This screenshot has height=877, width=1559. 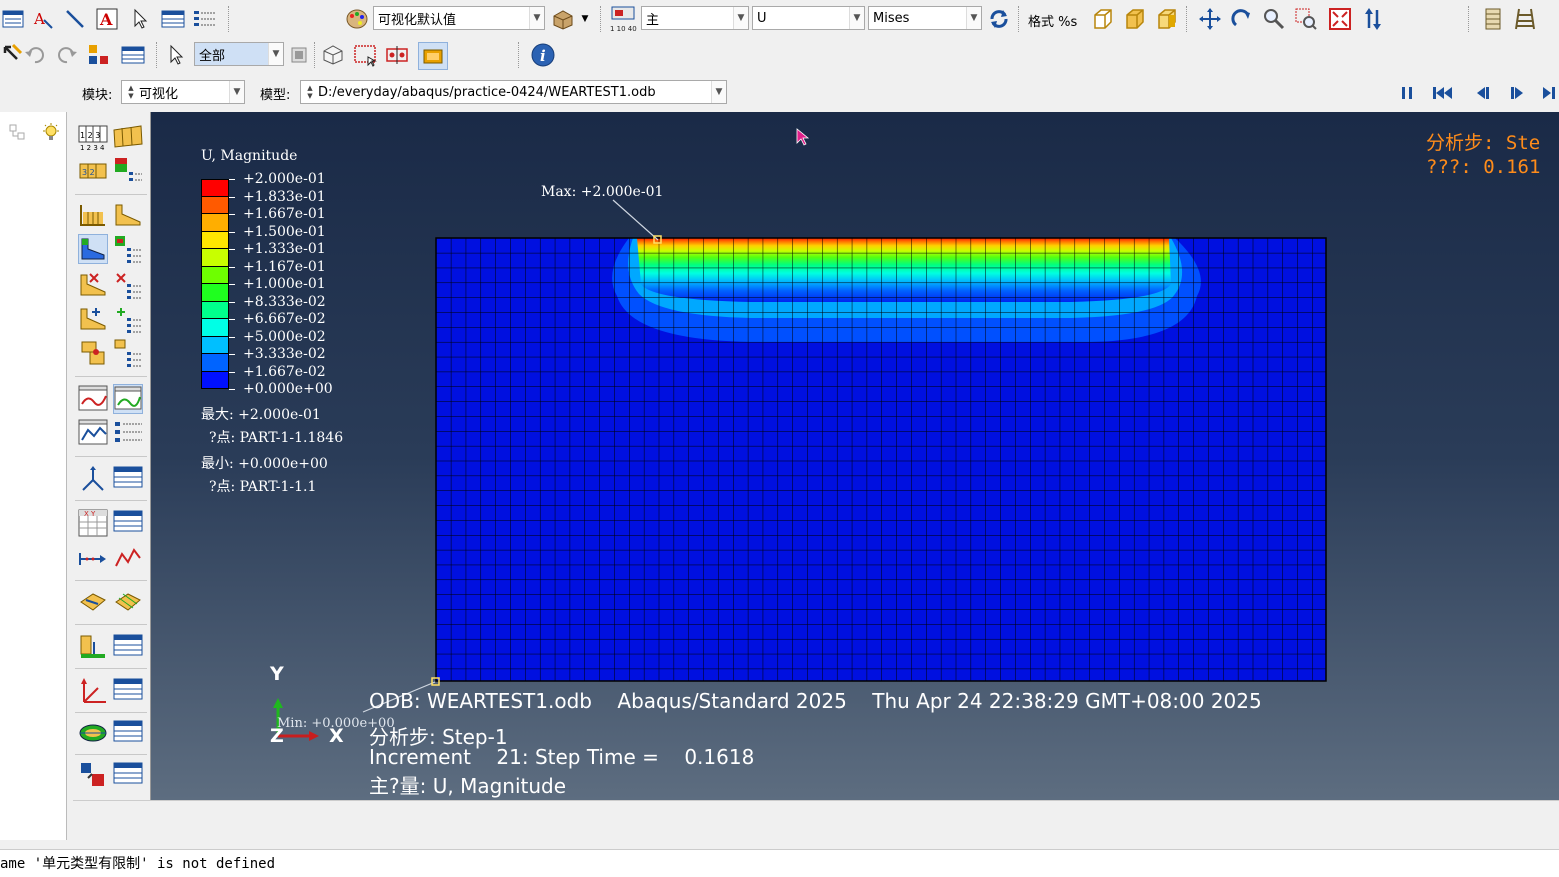 I want to click on tree-filter-icon, so click(x=19, y=135).